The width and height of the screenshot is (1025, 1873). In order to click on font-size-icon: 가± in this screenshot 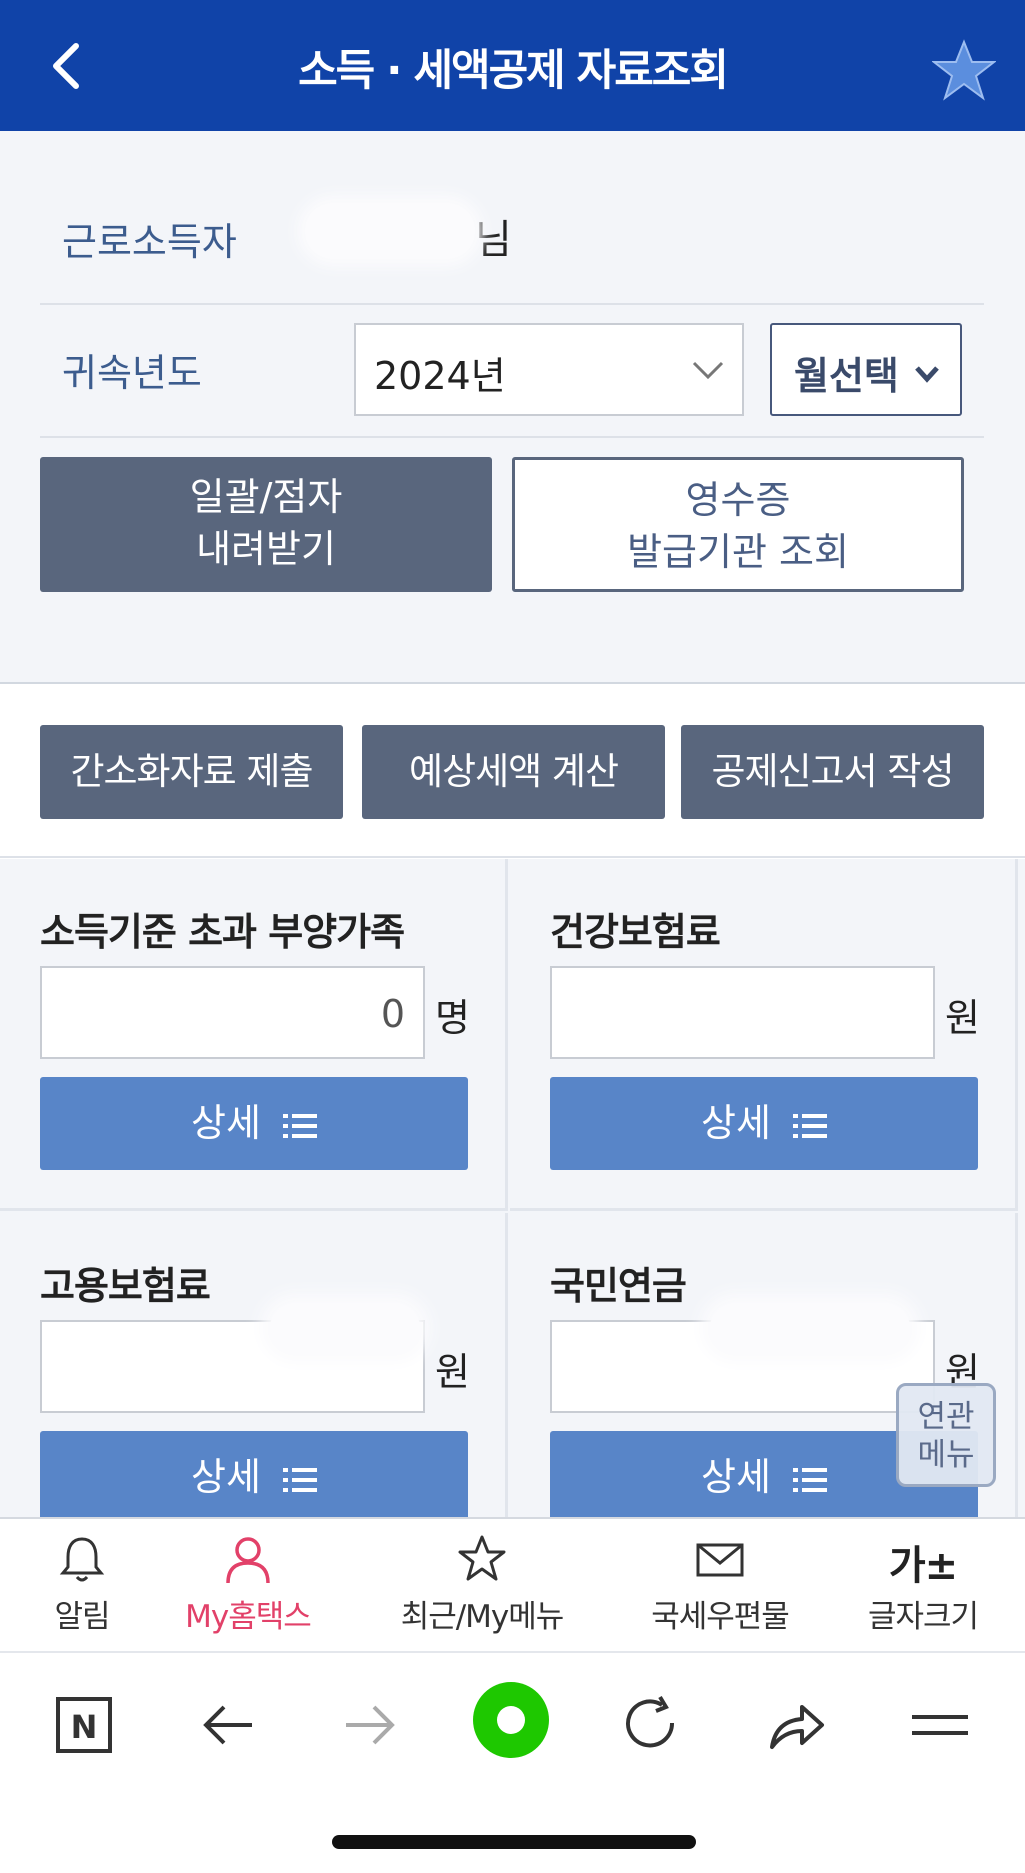, I will do `click(923, 1566)`.